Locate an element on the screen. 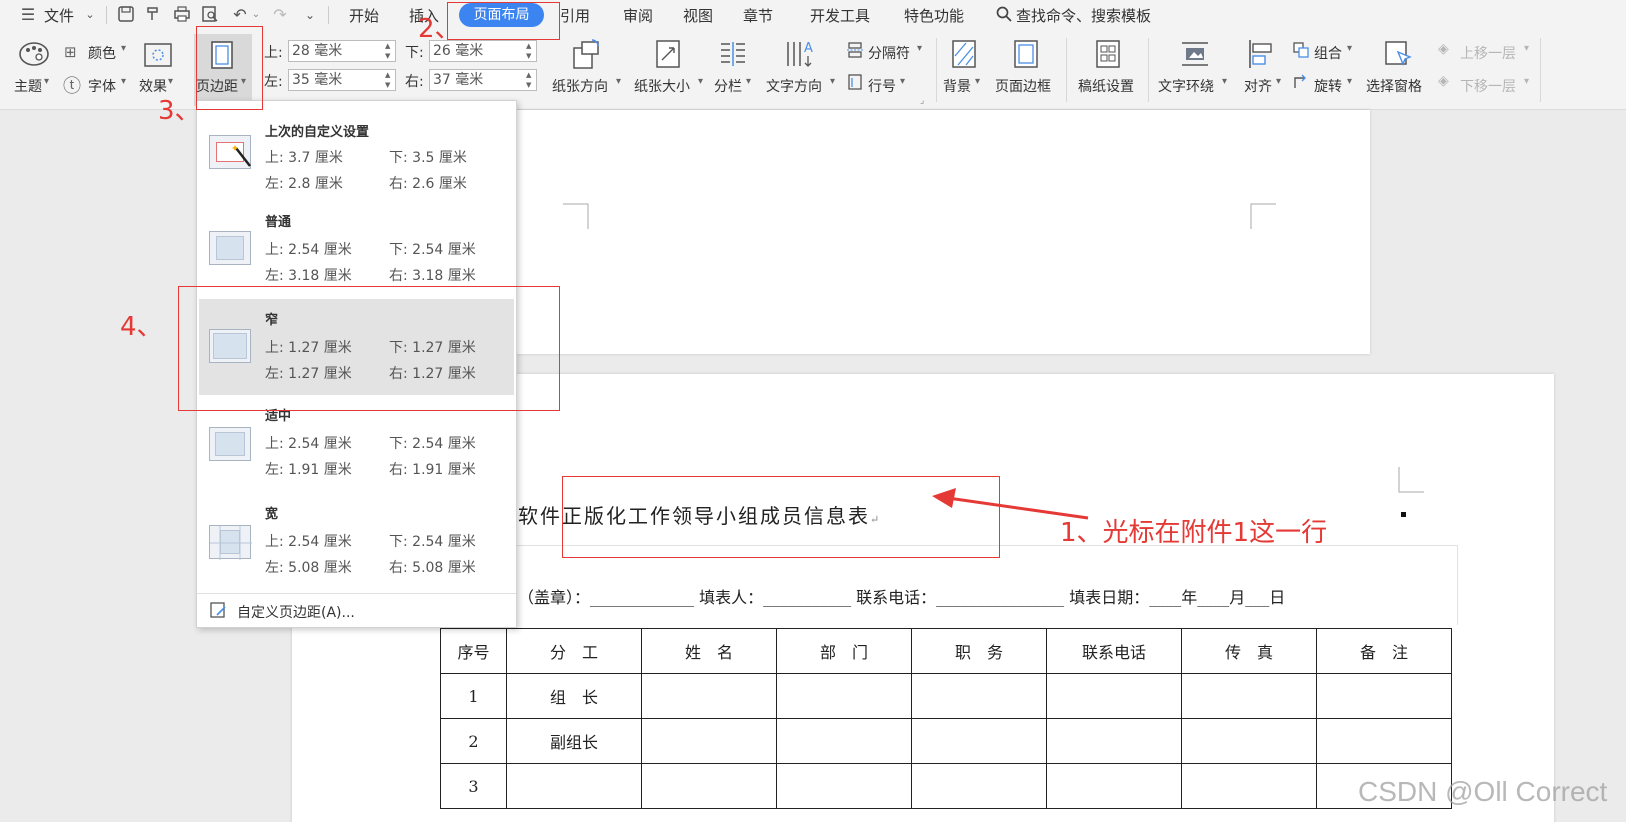  save-icon is located at coordinates (126, 15).